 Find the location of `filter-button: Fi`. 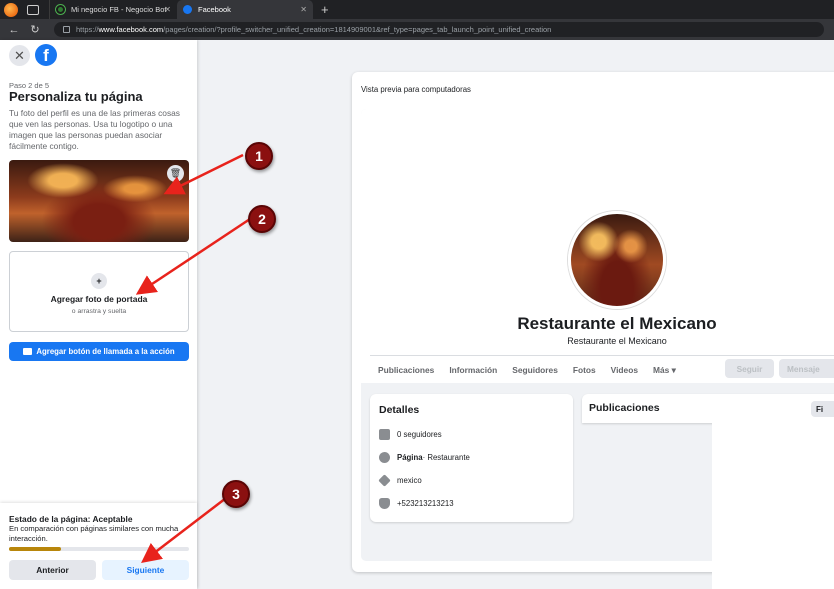

filter-button: Fi is located at coordinates (822, 409).